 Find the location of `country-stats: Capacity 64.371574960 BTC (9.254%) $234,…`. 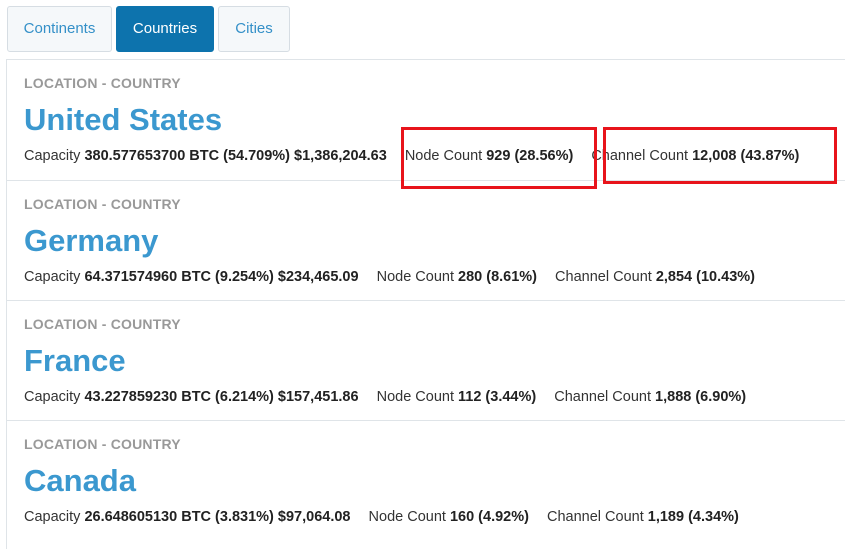

country-stats: Capacity 64.371574960 BTC (9.254%) $234,… is located at coordinates (389, 277).